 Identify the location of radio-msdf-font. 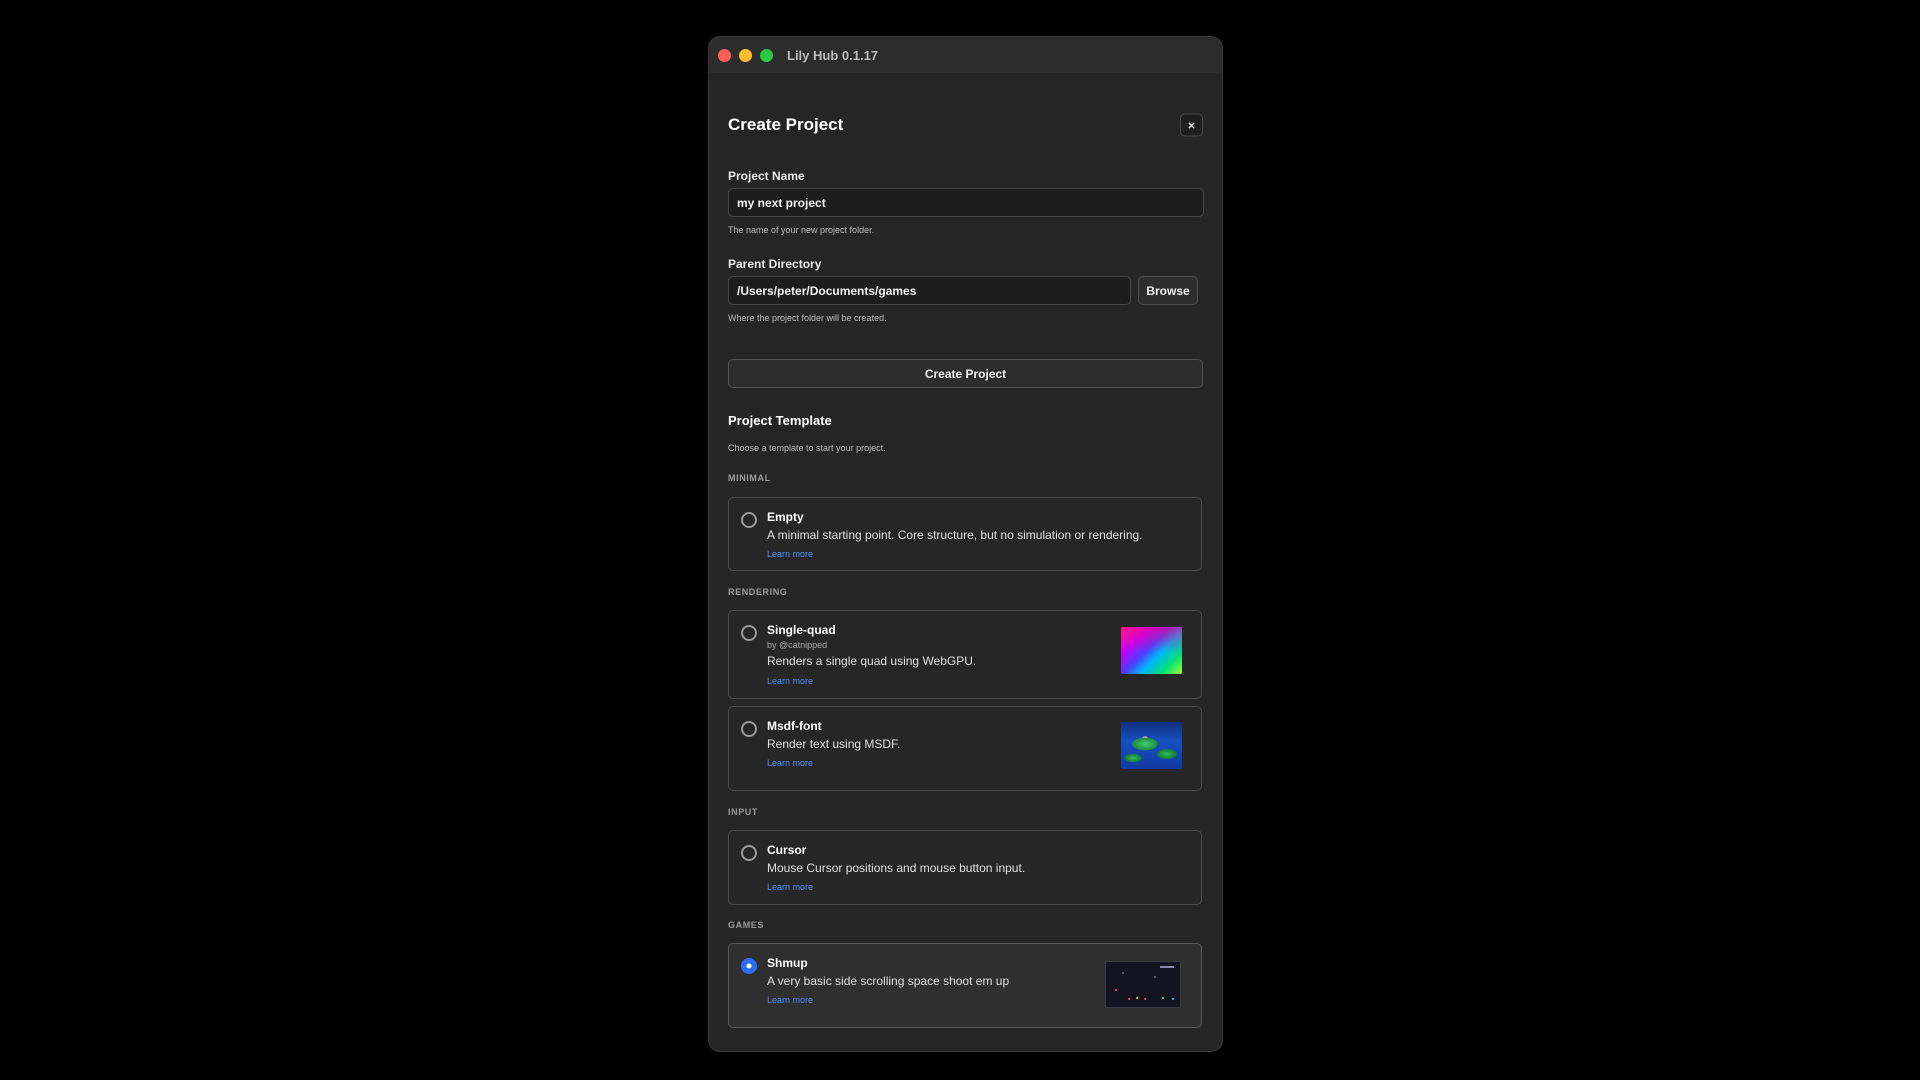
(749, 729).